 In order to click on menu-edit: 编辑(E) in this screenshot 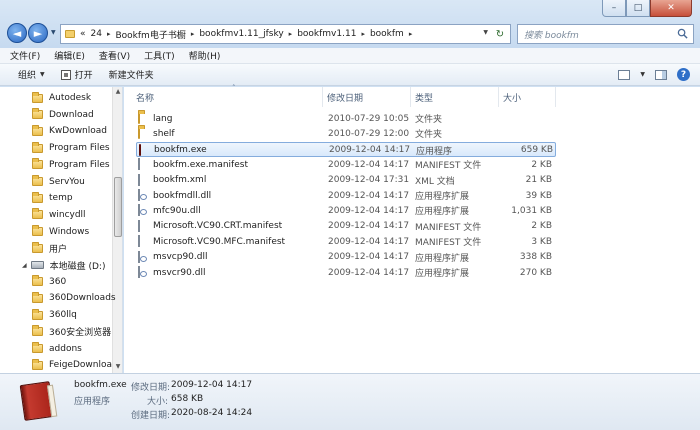, I will do `click(69, 55)`.